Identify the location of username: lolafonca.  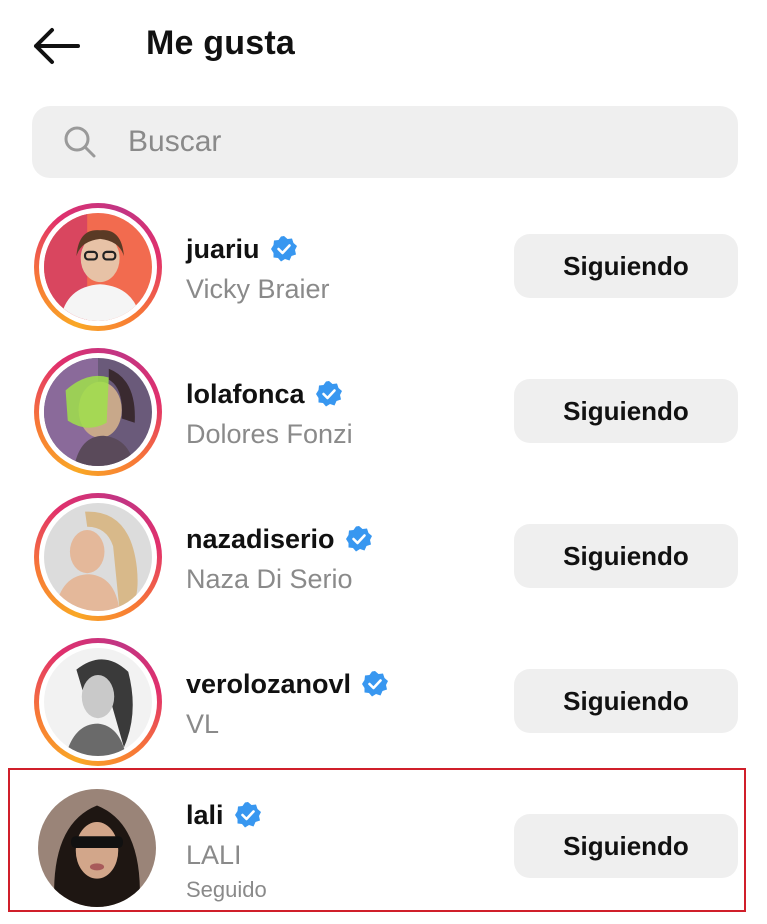
(269, 394).